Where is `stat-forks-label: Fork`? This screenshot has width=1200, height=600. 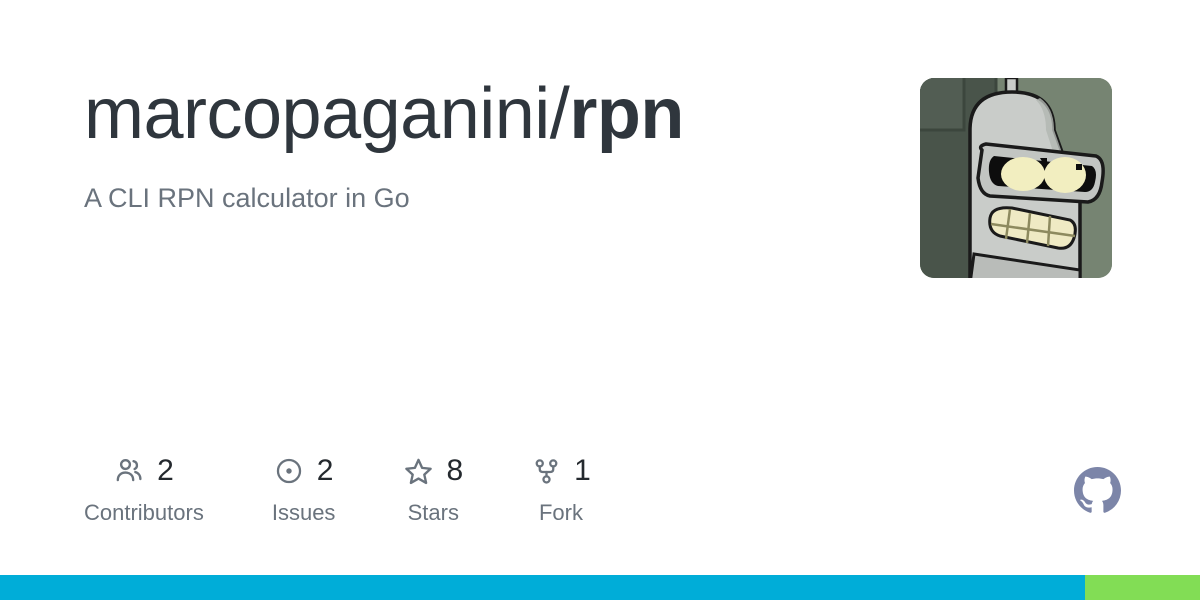 stat-forks-label: Fork is located at coordinates (560, 512).